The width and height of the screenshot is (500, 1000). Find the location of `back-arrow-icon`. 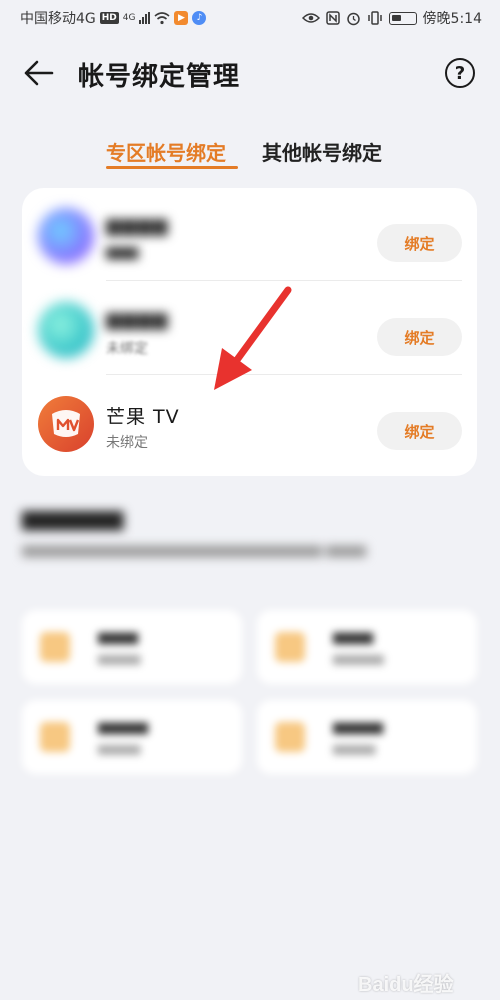

back-arrow-icon is located at coordinates (39, 73).